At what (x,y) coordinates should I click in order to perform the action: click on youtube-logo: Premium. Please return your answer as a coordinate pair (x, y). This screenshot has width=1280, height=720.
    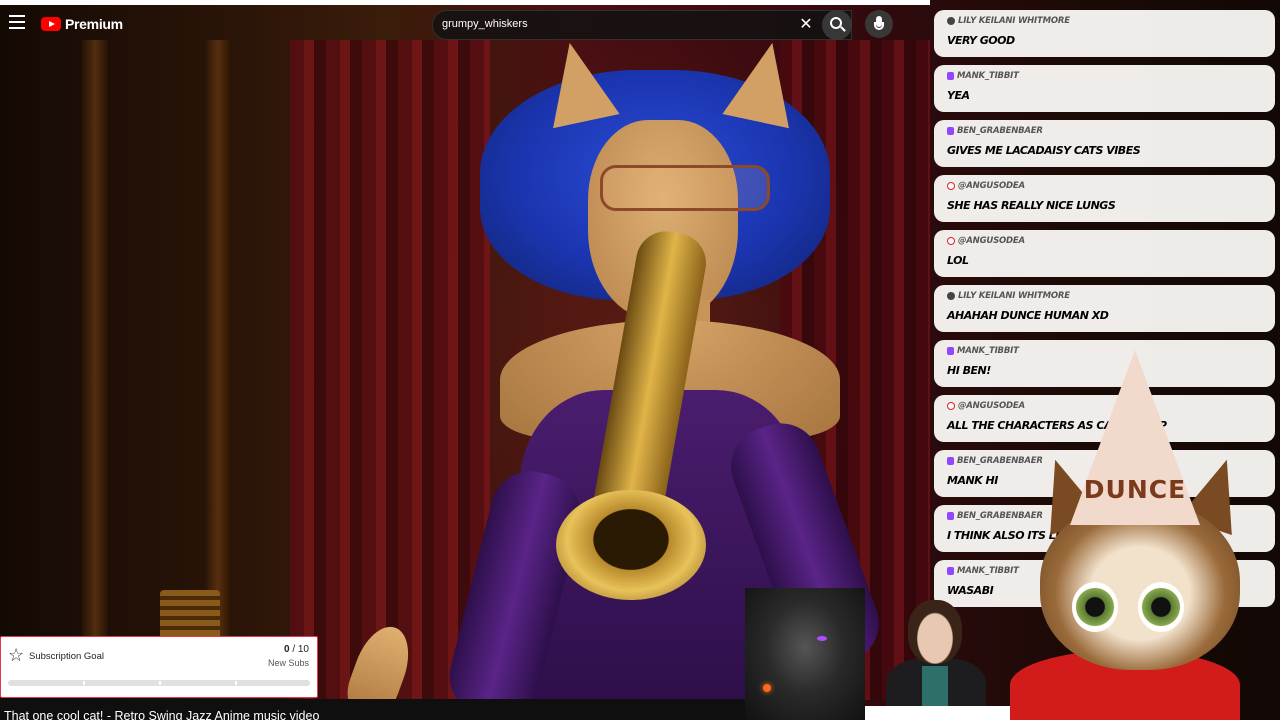
    Looking at the image, I should click on (82, 24).